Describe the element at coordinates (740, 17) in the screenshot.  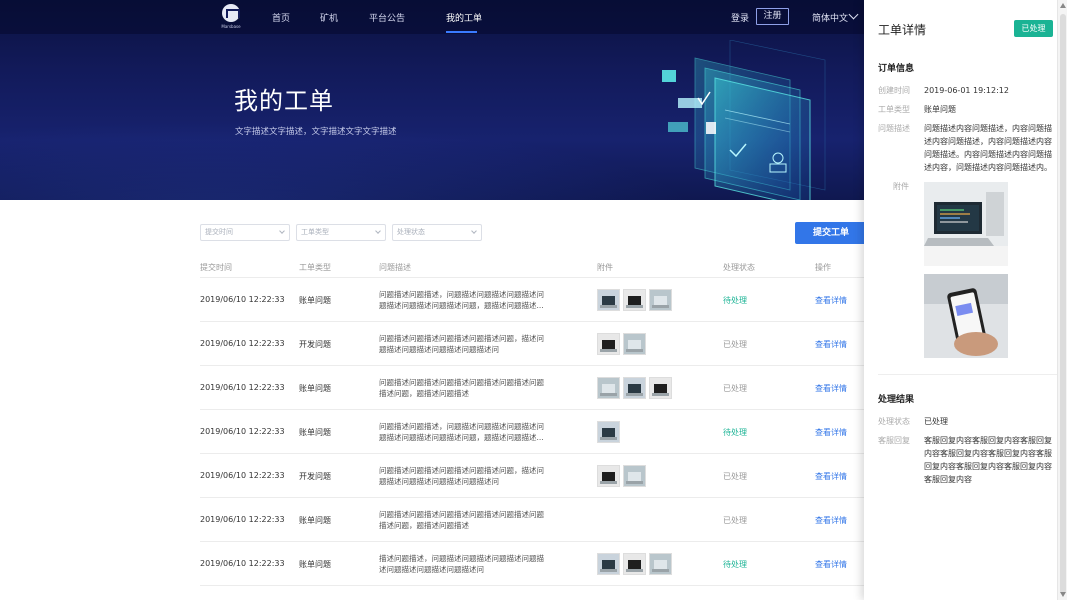
I see `login-link: 登录` at that location.